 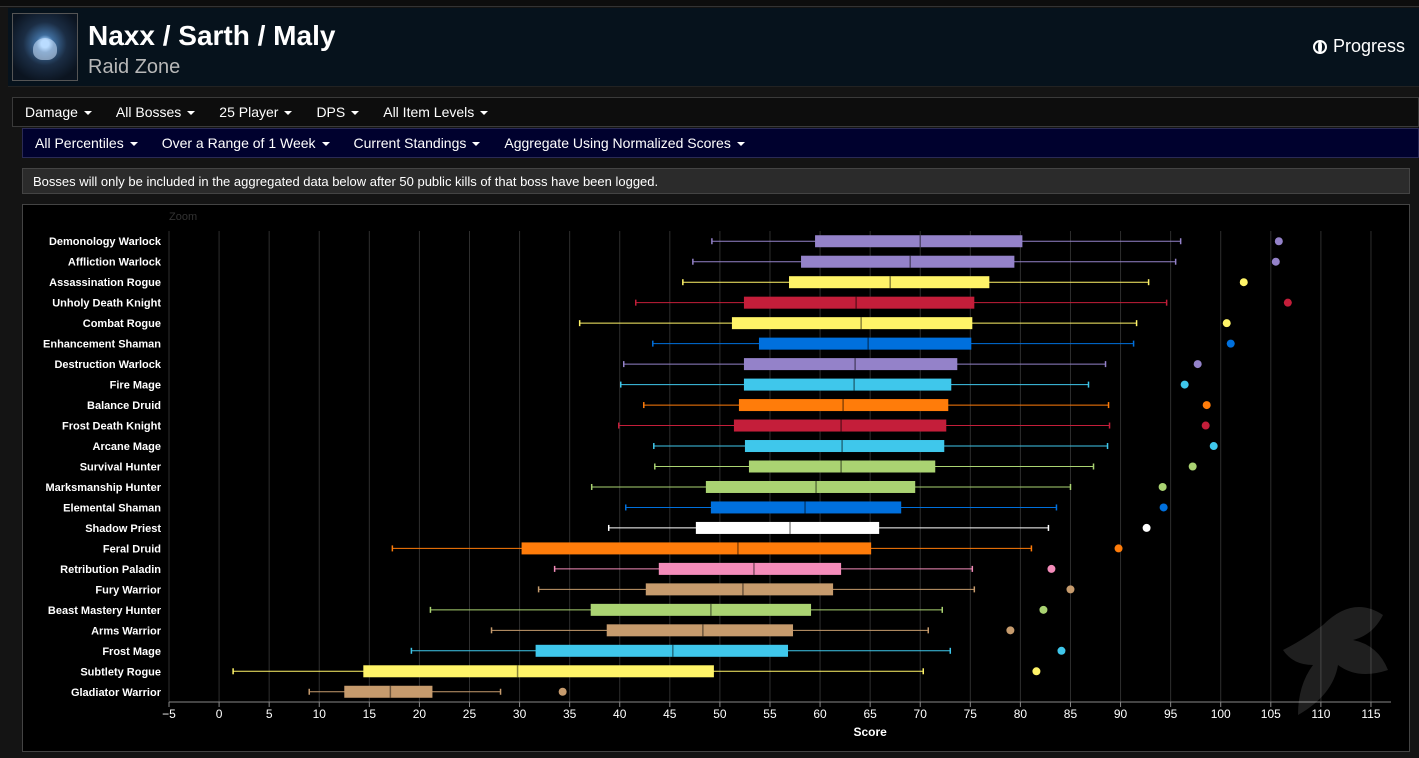 I want to click on x-tick-label: 75, so click(x=971, y=714).